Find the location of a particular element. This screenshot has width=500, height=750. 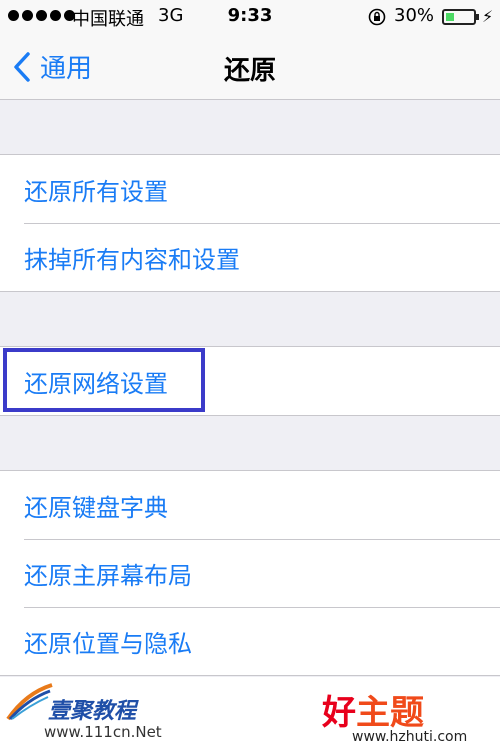

reset-network-settings-cell: 还原网络设置 is located at coordinates (250, 381).